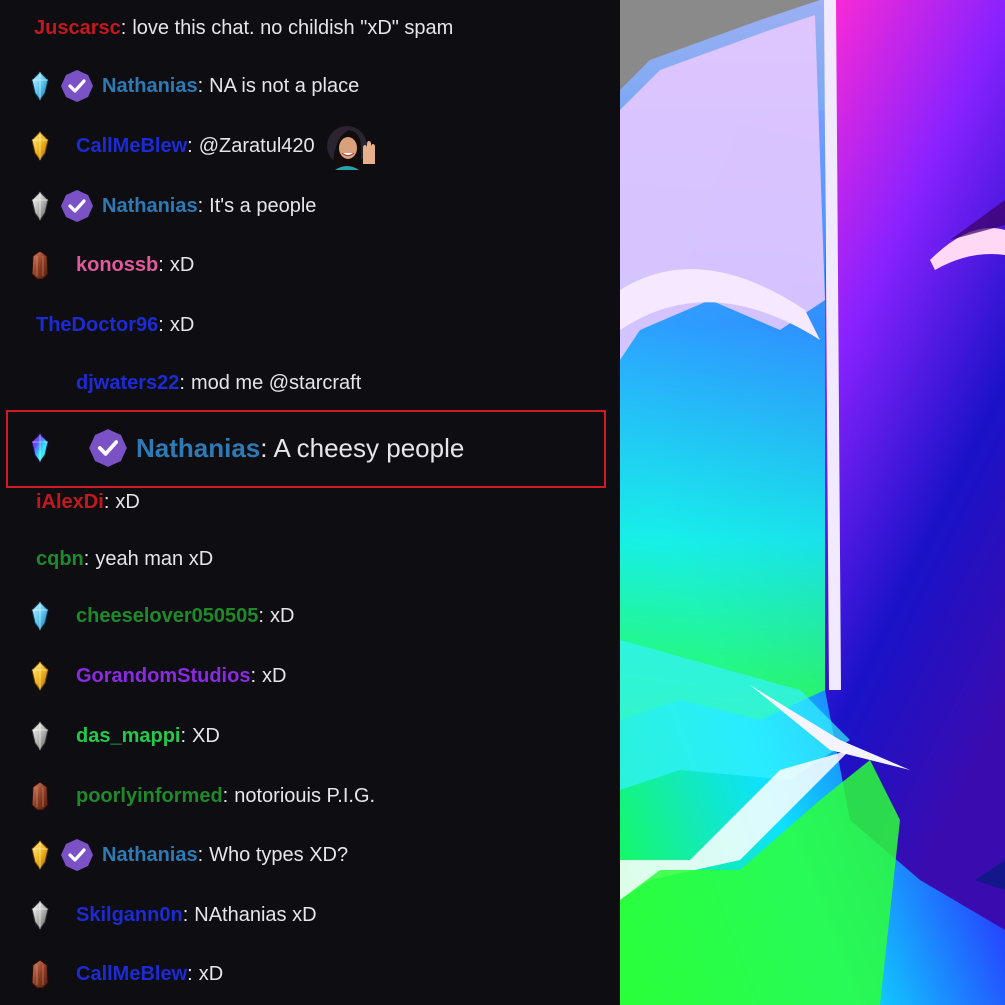  Describe the element at coordinates (369, 447) in the screenshot. I see `chat-text: A cheesy people` at that location.